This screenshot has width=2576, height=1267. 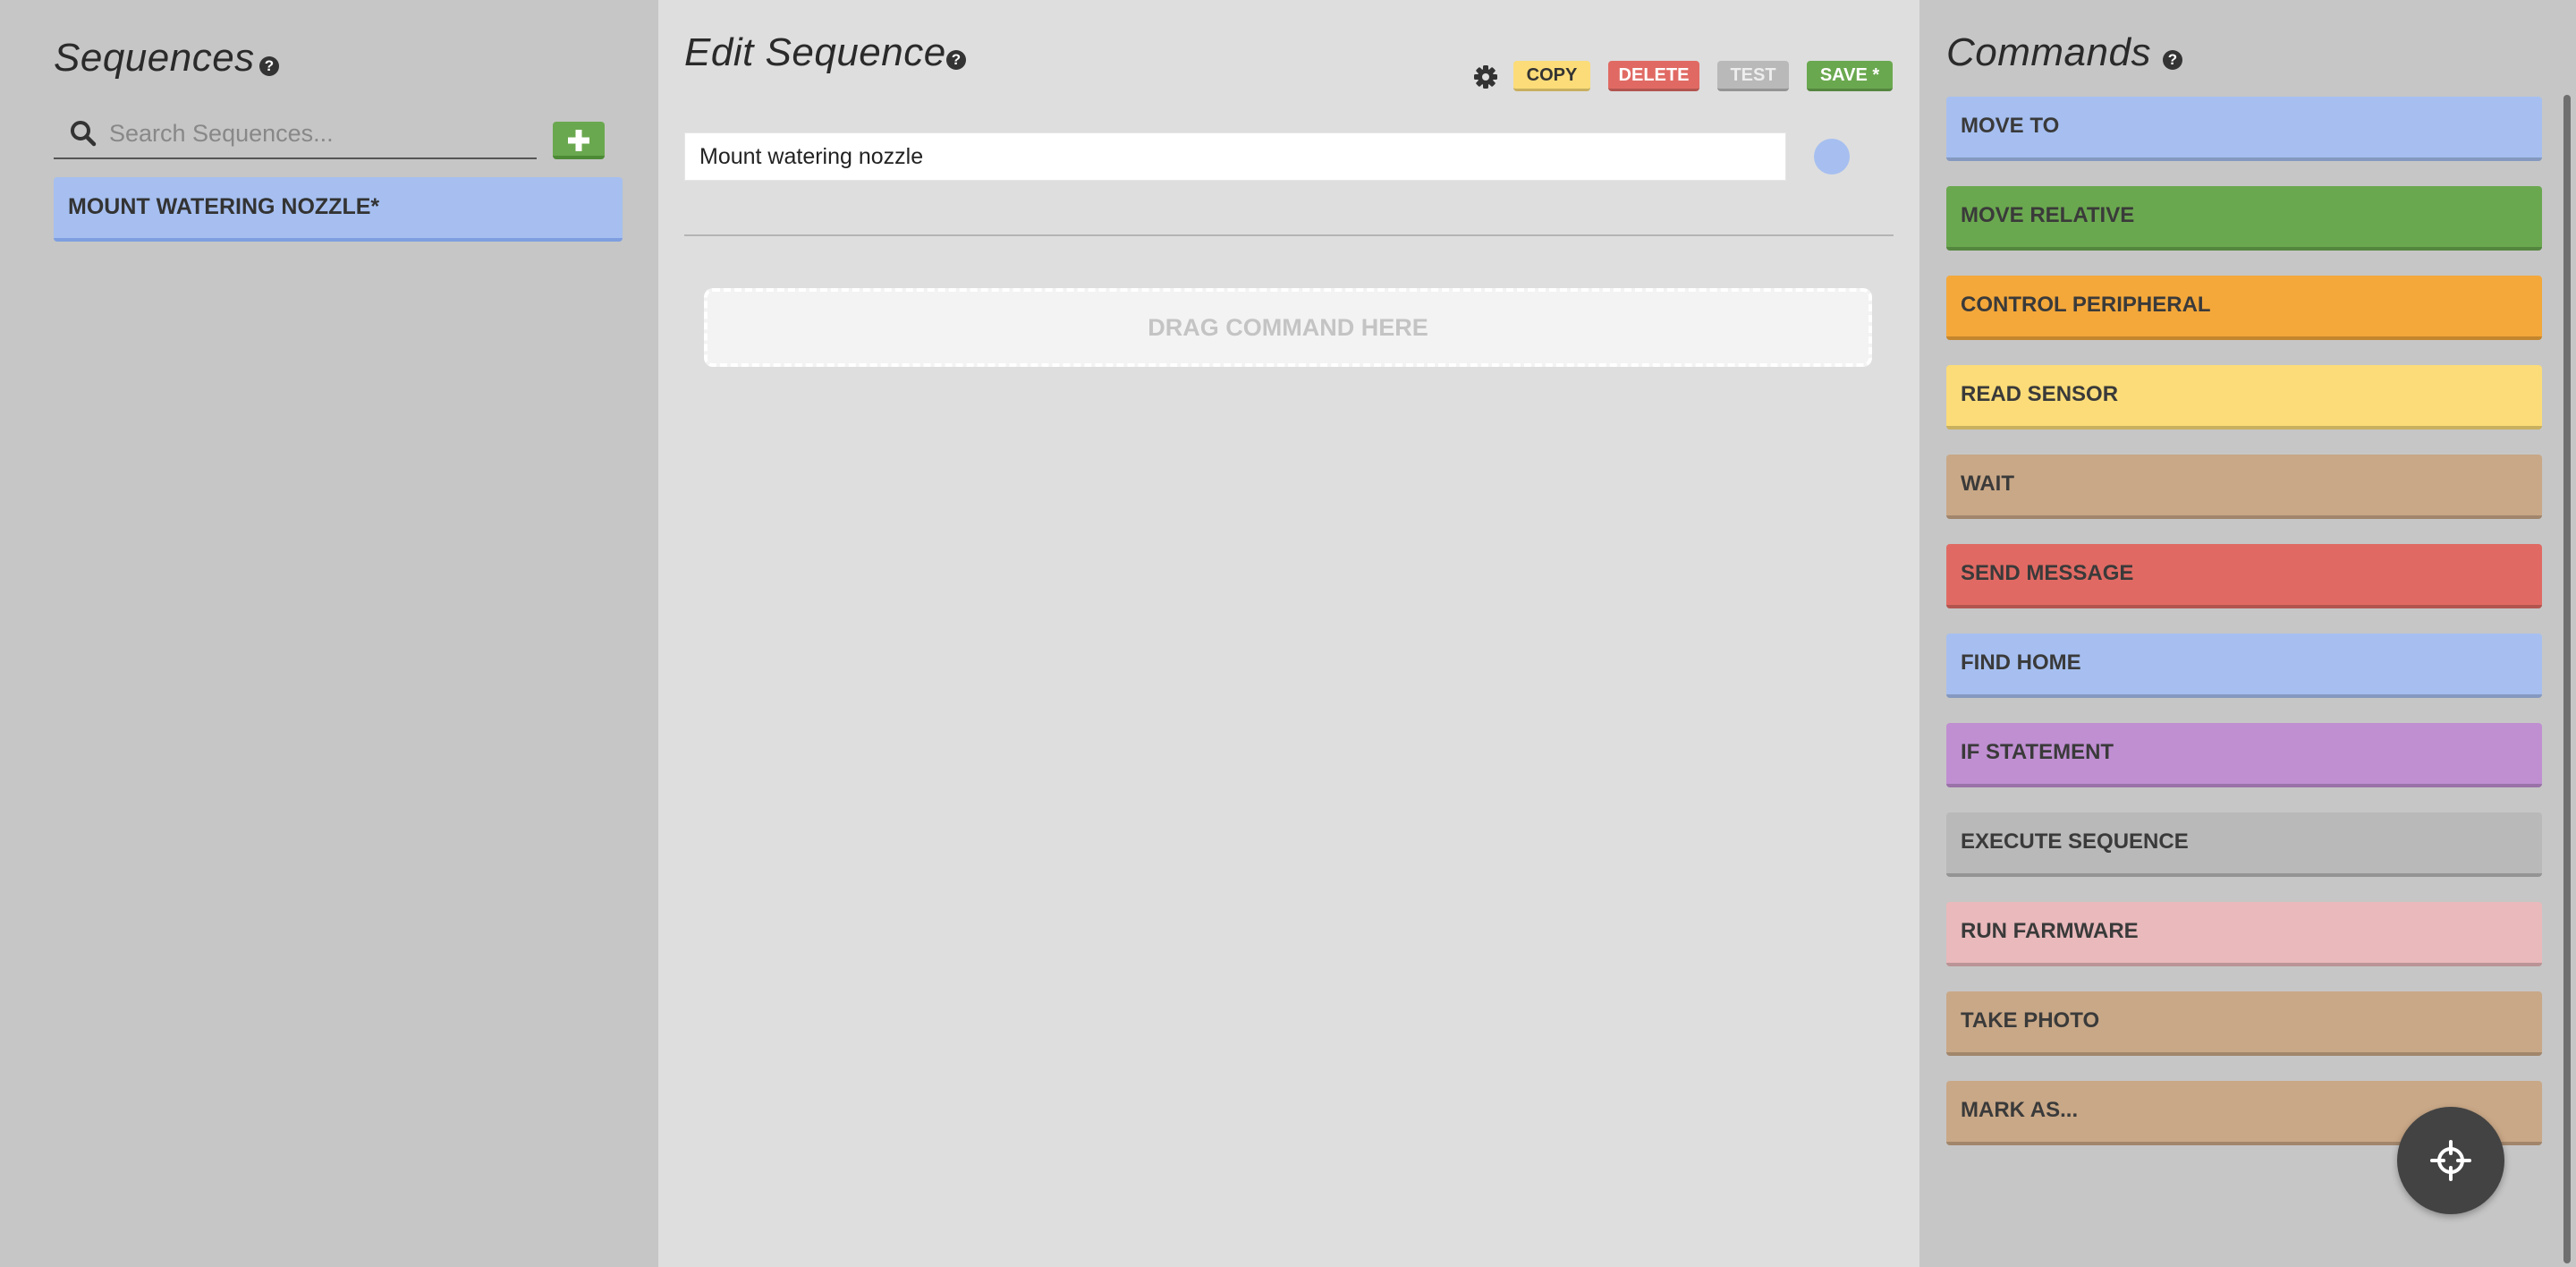 What do you see at coordinates (2244, 666) in the screenshot?
I see `command-find-home: FIND HOME` at bounding box center [2244, 666].